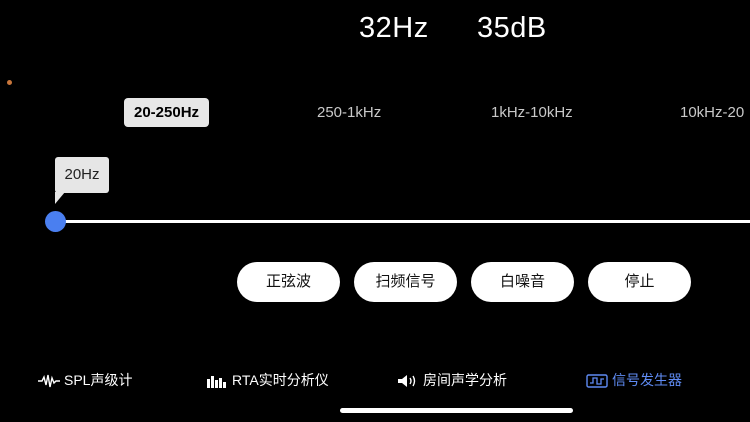 The height and width of the screenshot is (422, 750). I want to click on tab-1khz-10khz: 1kHz-10kHz, so click(532, 112).